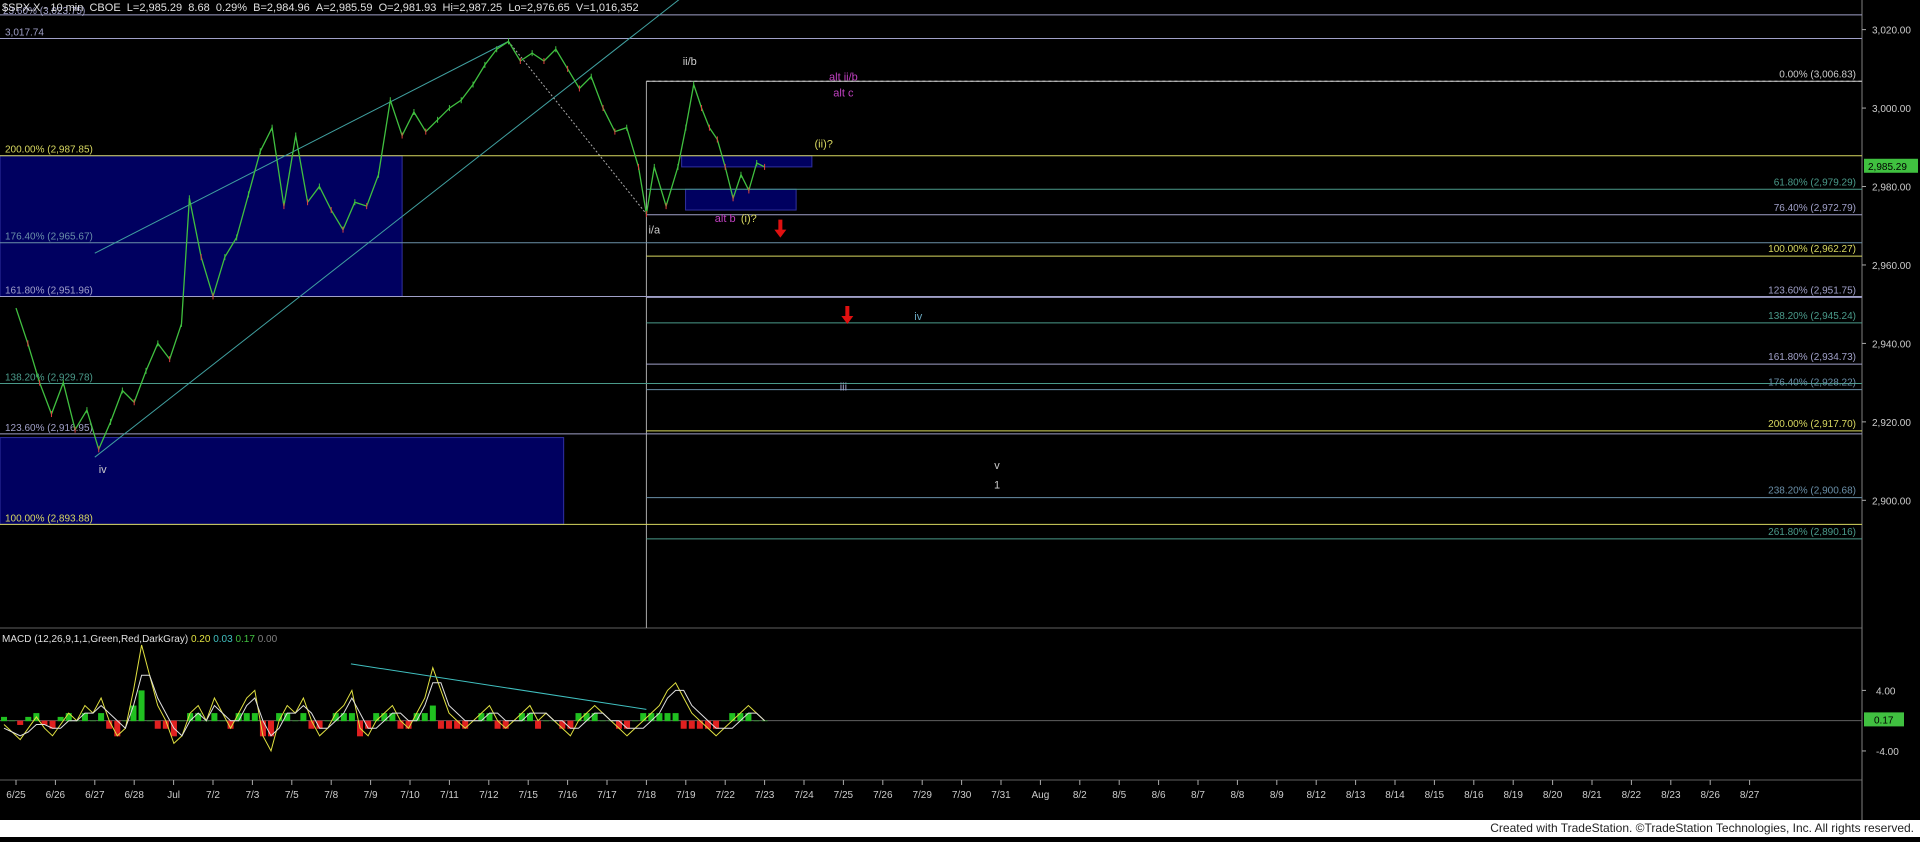 The height and width of the screenshot is (842, 1920). What do you see at coordinates (66, 8) in the screenshot?
I see `interval: 10 min` at bounding box center [66, 8].